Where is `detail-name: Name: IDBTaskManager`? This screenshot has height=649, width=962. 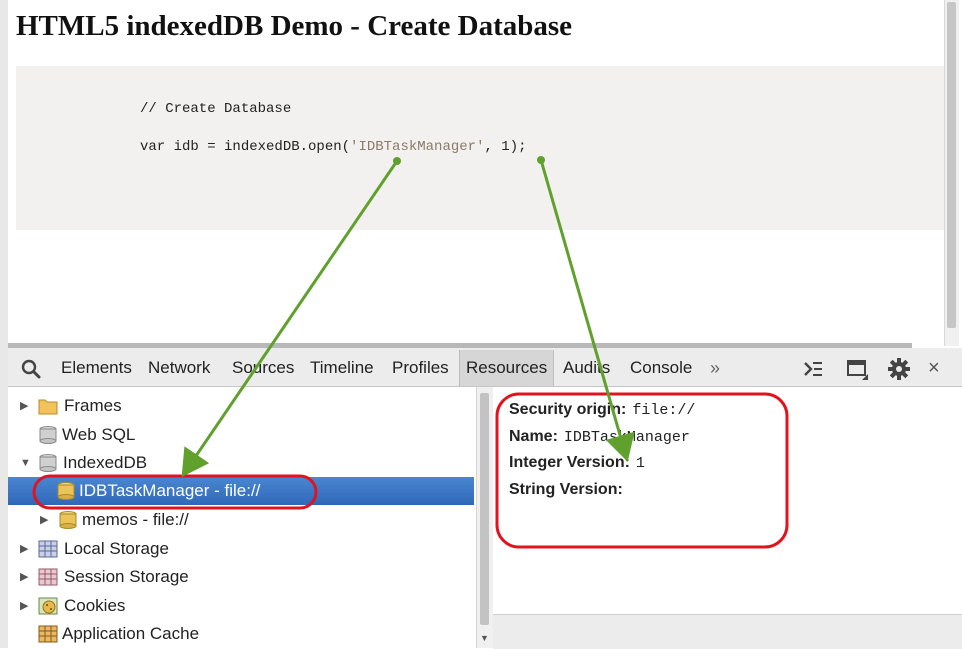
detail-name: Name: IDBTaskManager is located at coordinates (599, 437).